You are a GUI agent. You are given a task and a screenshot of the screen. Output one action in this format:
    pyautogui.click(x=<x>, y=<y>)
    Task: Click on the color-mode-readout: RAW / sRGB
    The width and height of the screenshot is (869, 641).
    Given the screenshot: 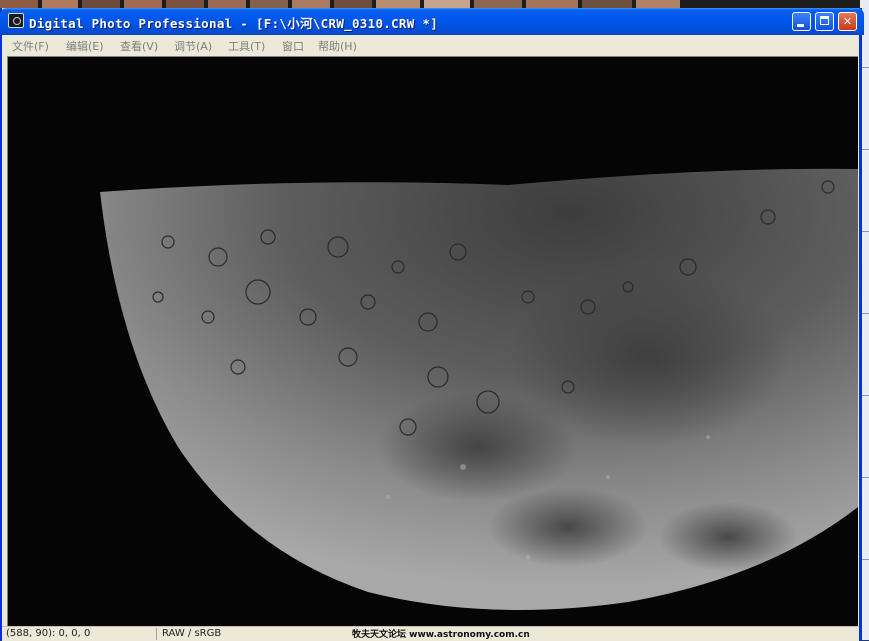 What is the action you would take?
    pyautogui.click(x=192, y=633)
    